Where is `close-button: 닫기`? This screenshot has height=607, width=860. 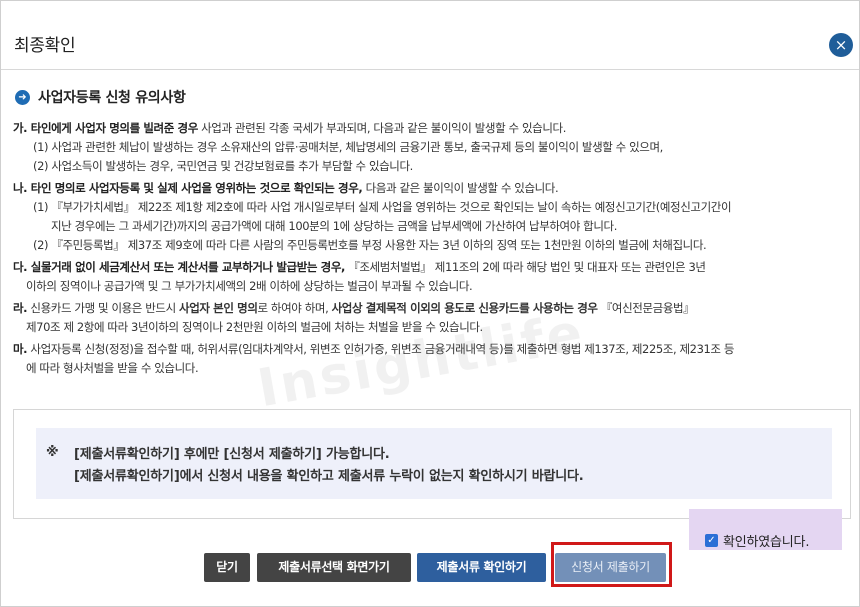
close-button: 닫기 is located at coordinates (227, 567).